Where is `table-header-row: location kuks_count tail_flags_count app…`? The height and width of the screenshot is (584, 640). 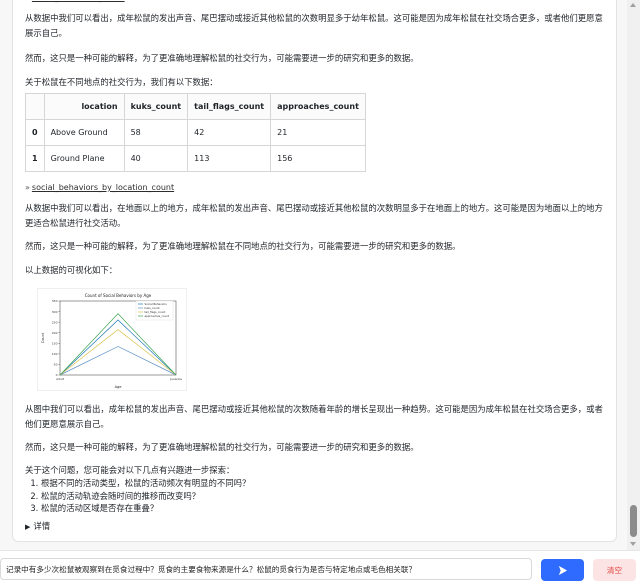 table-header-row: location kuks_count tail_flags_count app… is located at coordinates (195, 106).